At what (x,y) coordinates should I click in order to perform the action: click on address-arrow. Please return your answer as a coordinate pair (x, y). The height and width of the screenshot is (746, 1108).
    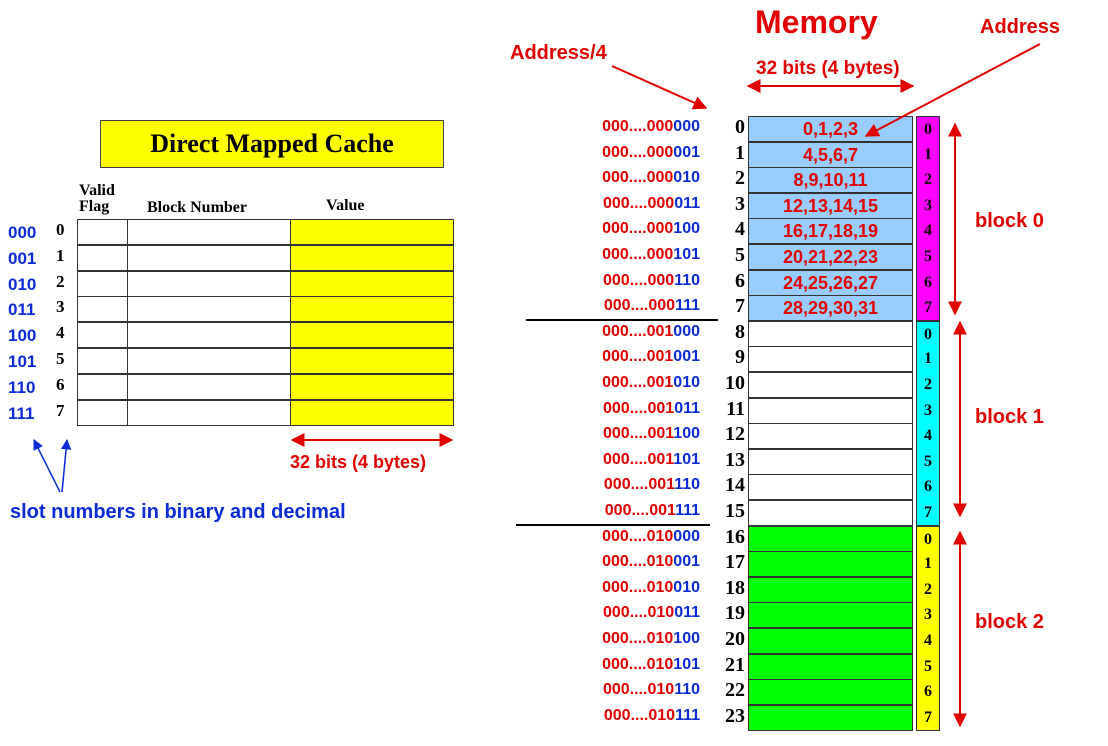
    Looking at the image, I should click on (952, 90).